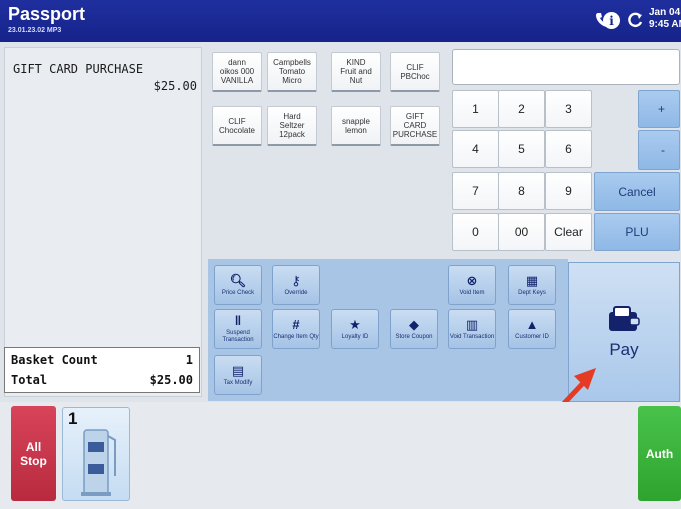  Describe the element at coordinates (521, 232) in the screenshot. I see `key-00: 00` at that location.